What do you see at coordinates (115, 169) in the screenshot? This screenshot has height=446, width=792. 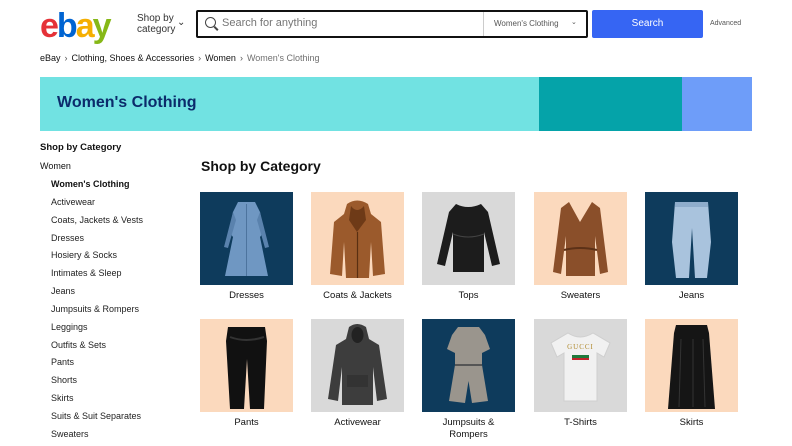 I see `sidebar-parent-women: Women` at bounding box center [115, 169].